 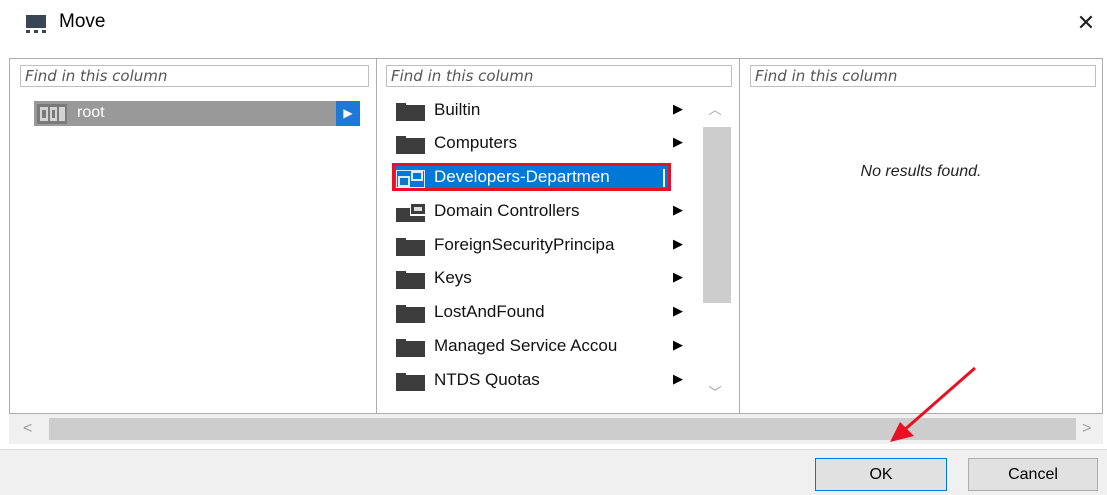 I want to click on empty-message: No results found., so click(x=921, y=171).